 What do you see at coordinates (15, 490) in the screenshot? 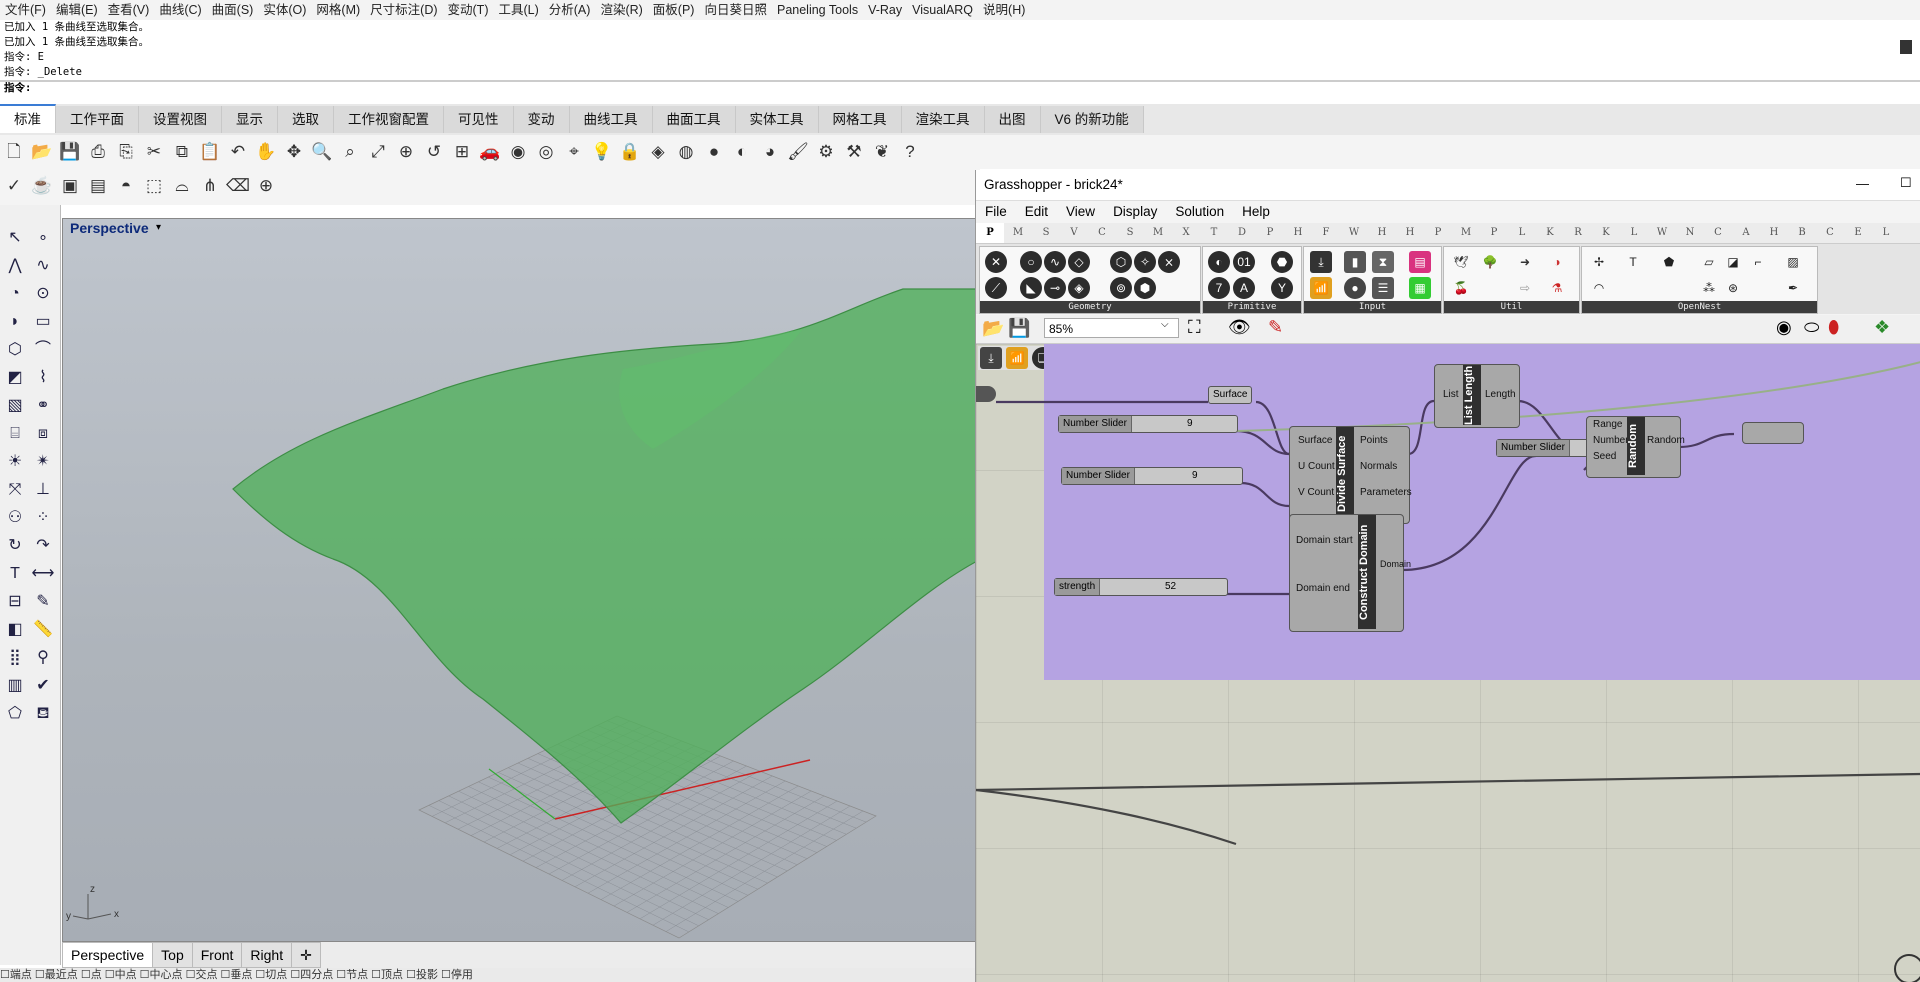
I see `move-icon: ⤧` at bounding box center [15, 490].